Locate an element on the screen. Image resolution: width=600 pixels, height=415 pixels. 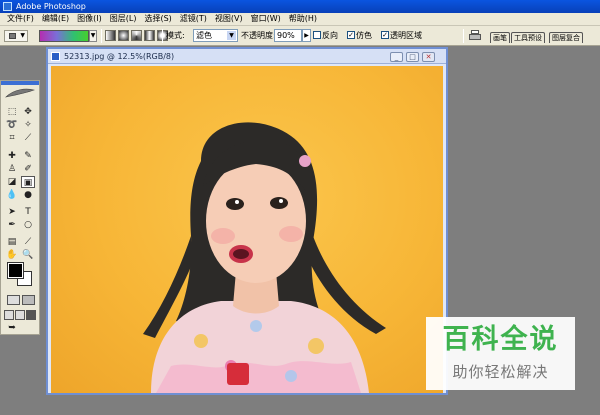
mode-select: 滤色 ▼ is located at coordinates (215, 35).